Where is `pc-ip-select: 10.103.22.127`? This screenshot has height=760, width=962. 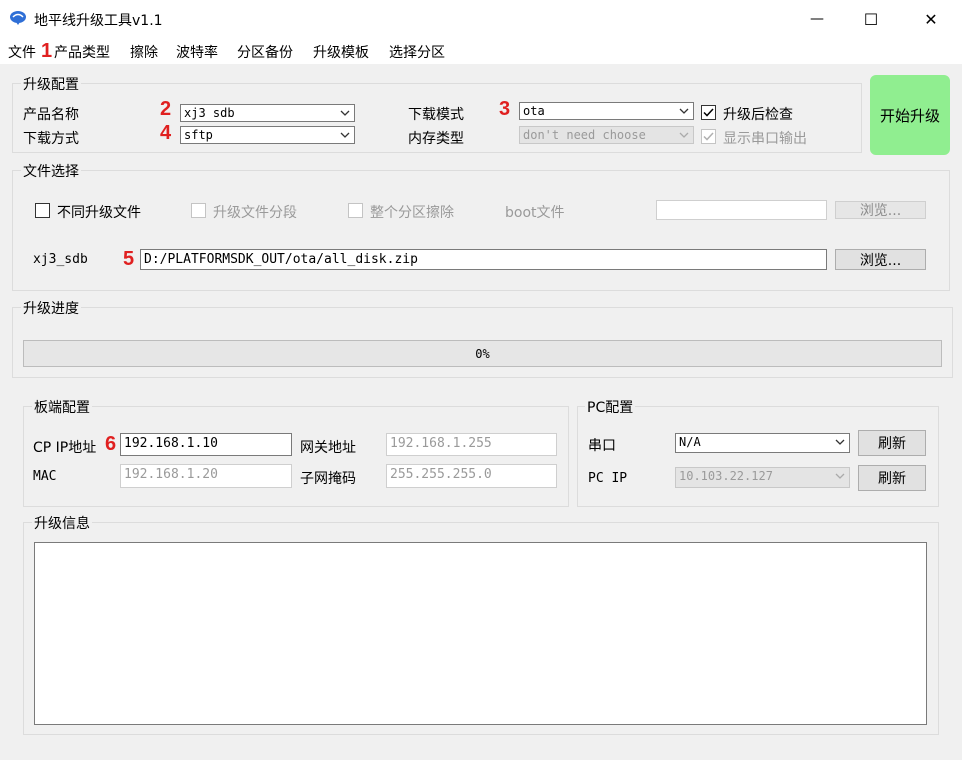
pc-ip-select: 10.103.22.127 is located at coordinates (762, 477).